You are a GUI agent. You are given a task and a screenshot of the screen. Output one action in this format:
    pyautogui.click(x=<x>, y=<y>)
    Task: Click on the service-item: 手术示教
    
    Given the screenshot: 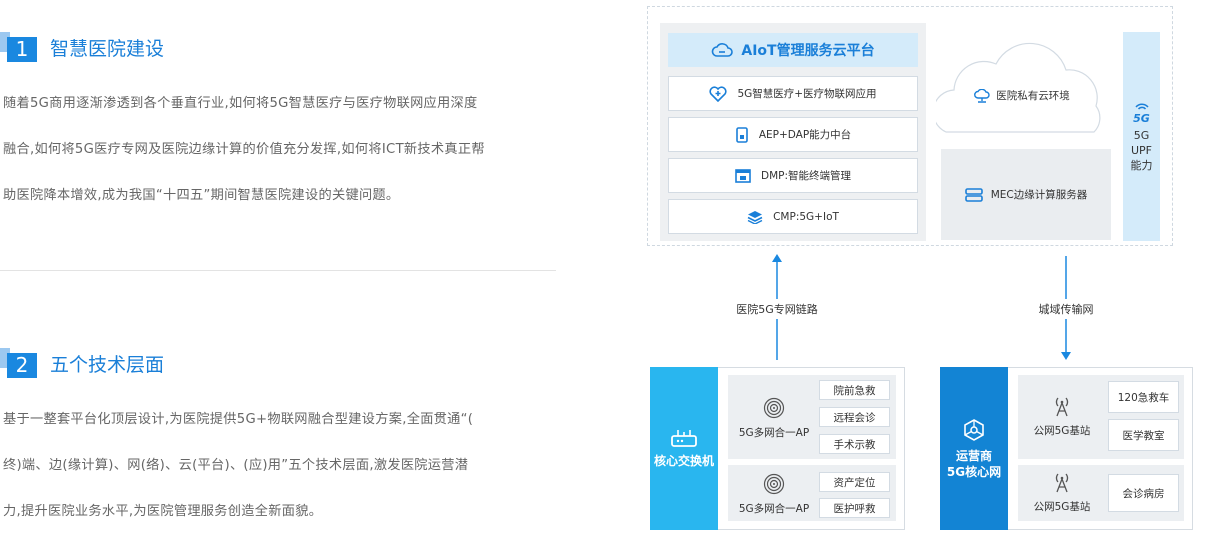 What is the action you would take?
    pyautogui.click(x=854, y=444)
    